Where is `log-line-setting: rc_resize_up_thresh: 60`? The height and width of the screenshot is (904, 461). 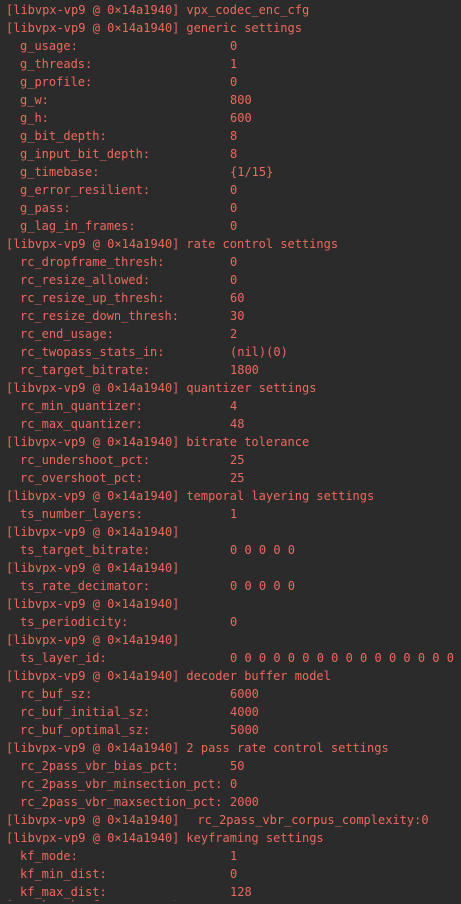 log-line-setting: rc_resize_up_thresh: 60 is located at coordinates (230, 298).